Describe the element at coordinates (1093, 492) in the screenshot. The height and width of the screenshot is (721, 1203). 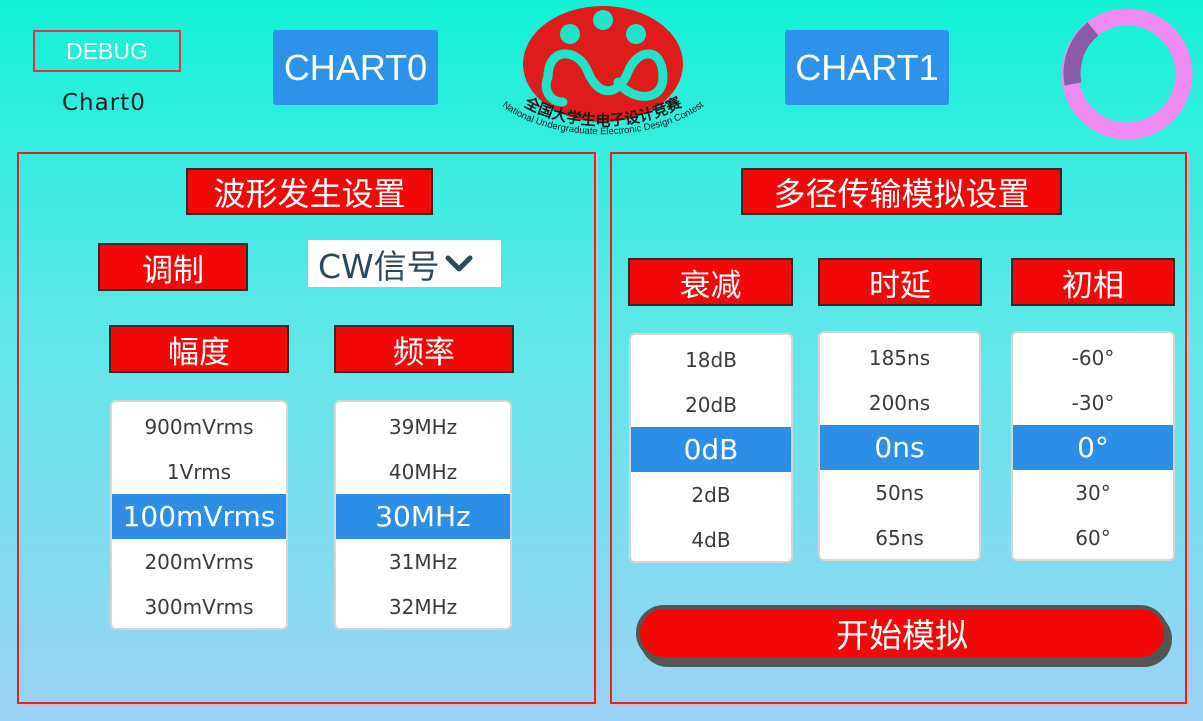
I see `roller-option: 30°` at that location.